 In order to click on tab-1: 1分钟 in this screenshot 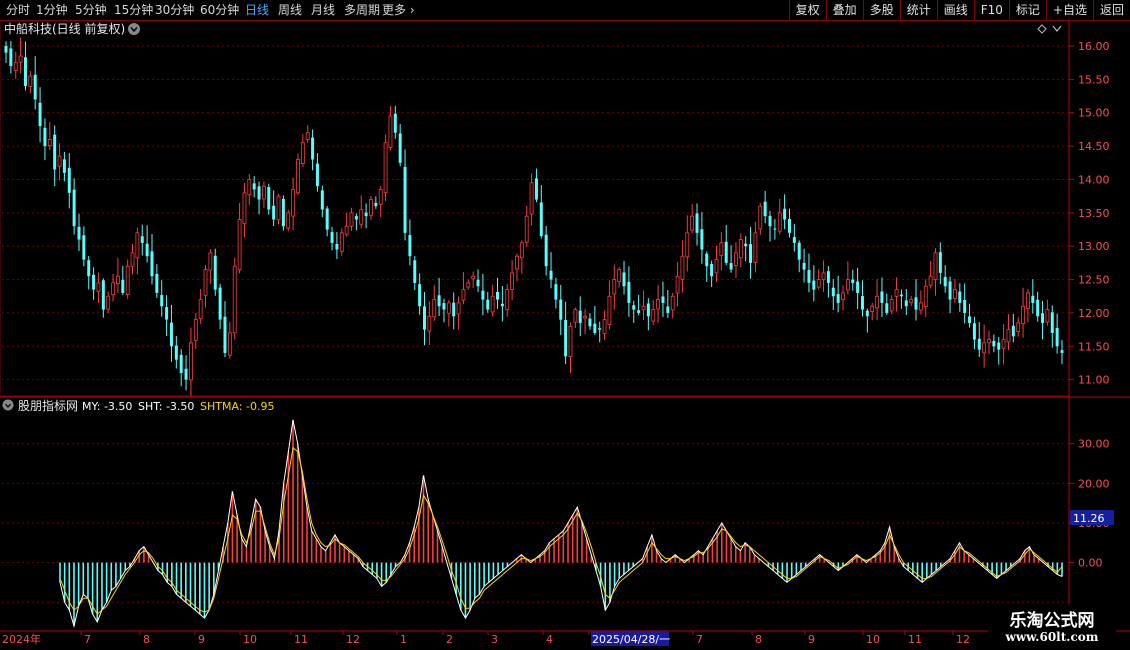, I will do `click(52, 10)`.